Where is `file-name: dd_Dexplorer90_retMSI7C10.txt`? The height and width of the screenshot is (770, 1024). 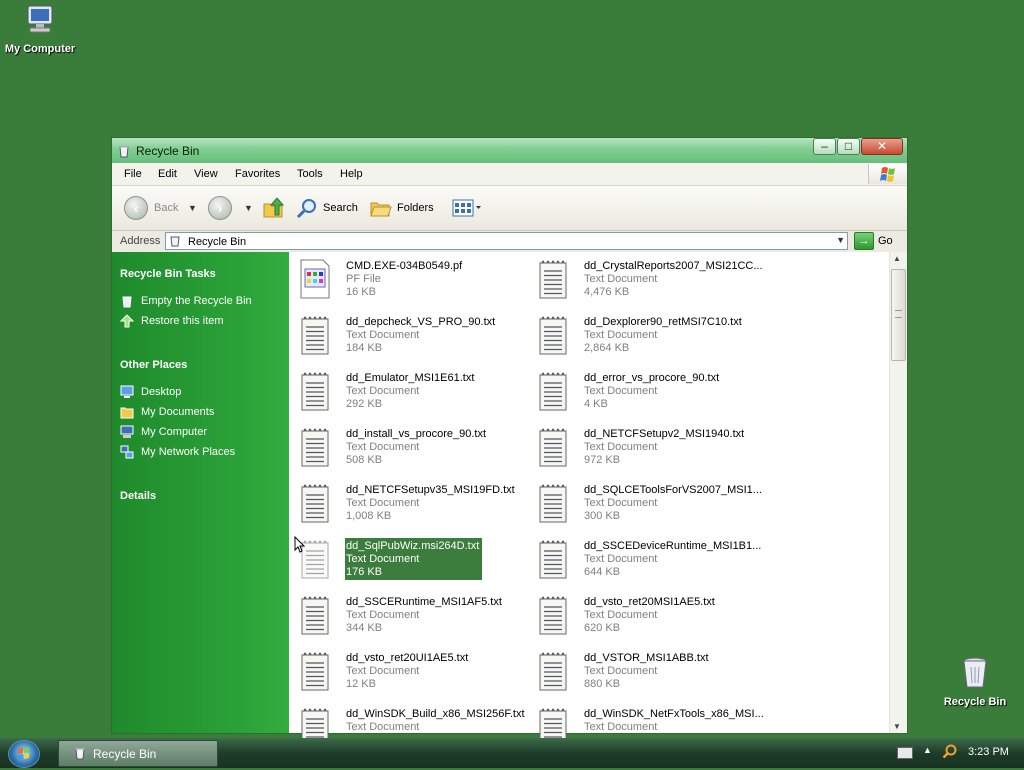 file-name: dd_Dexplorer90_retMSI7C10.txt is located at coordinates (663, 322).